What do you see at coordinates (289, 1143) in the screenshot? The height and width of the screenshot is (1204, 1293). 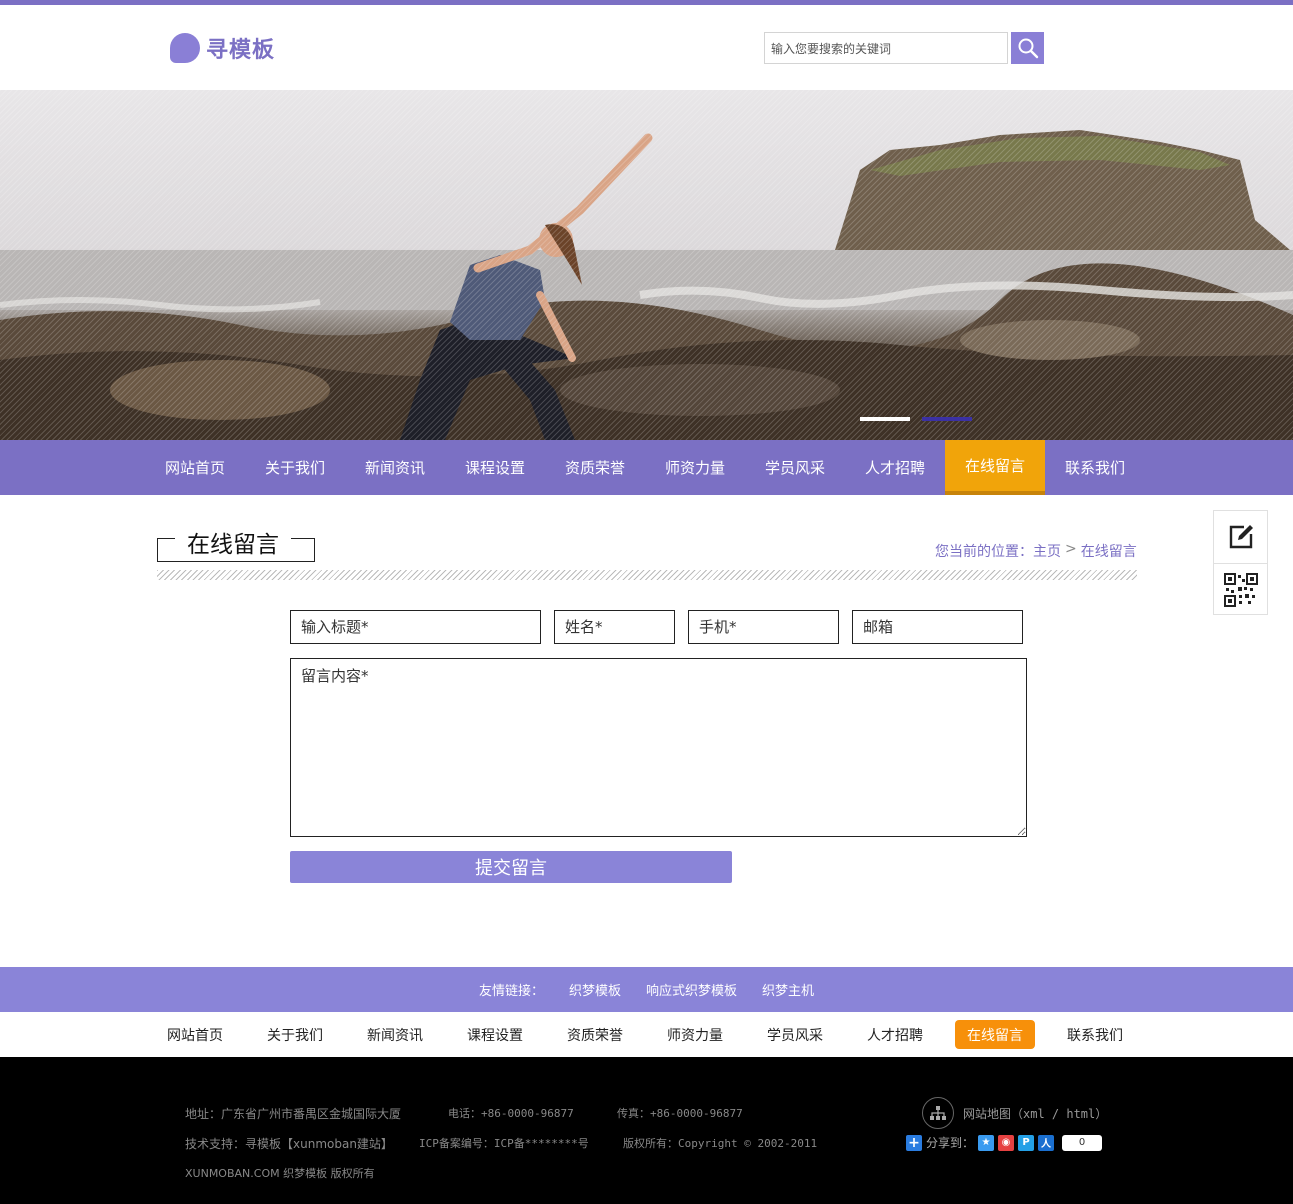 I see `footer-support: 技术支持：寻模板【xunmoban建站】` at bounding box center [289, 1143].